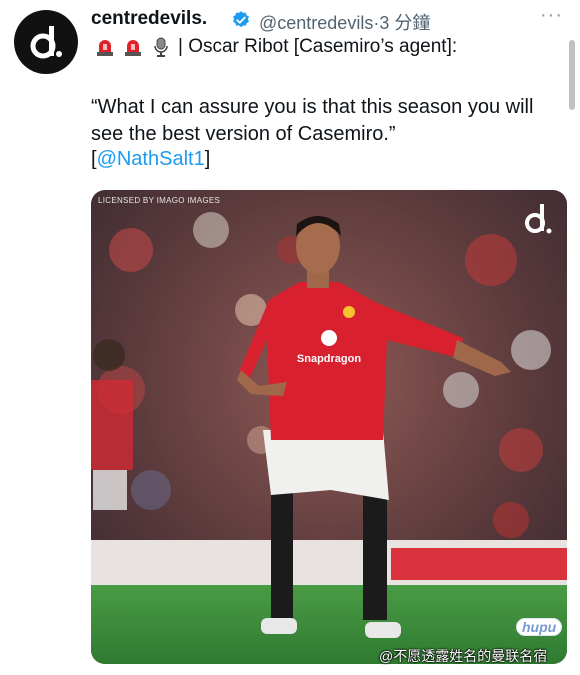  Describe the element at coordinates (551, 15) in the screenshot. I see `more-options-button: ···` at that location.